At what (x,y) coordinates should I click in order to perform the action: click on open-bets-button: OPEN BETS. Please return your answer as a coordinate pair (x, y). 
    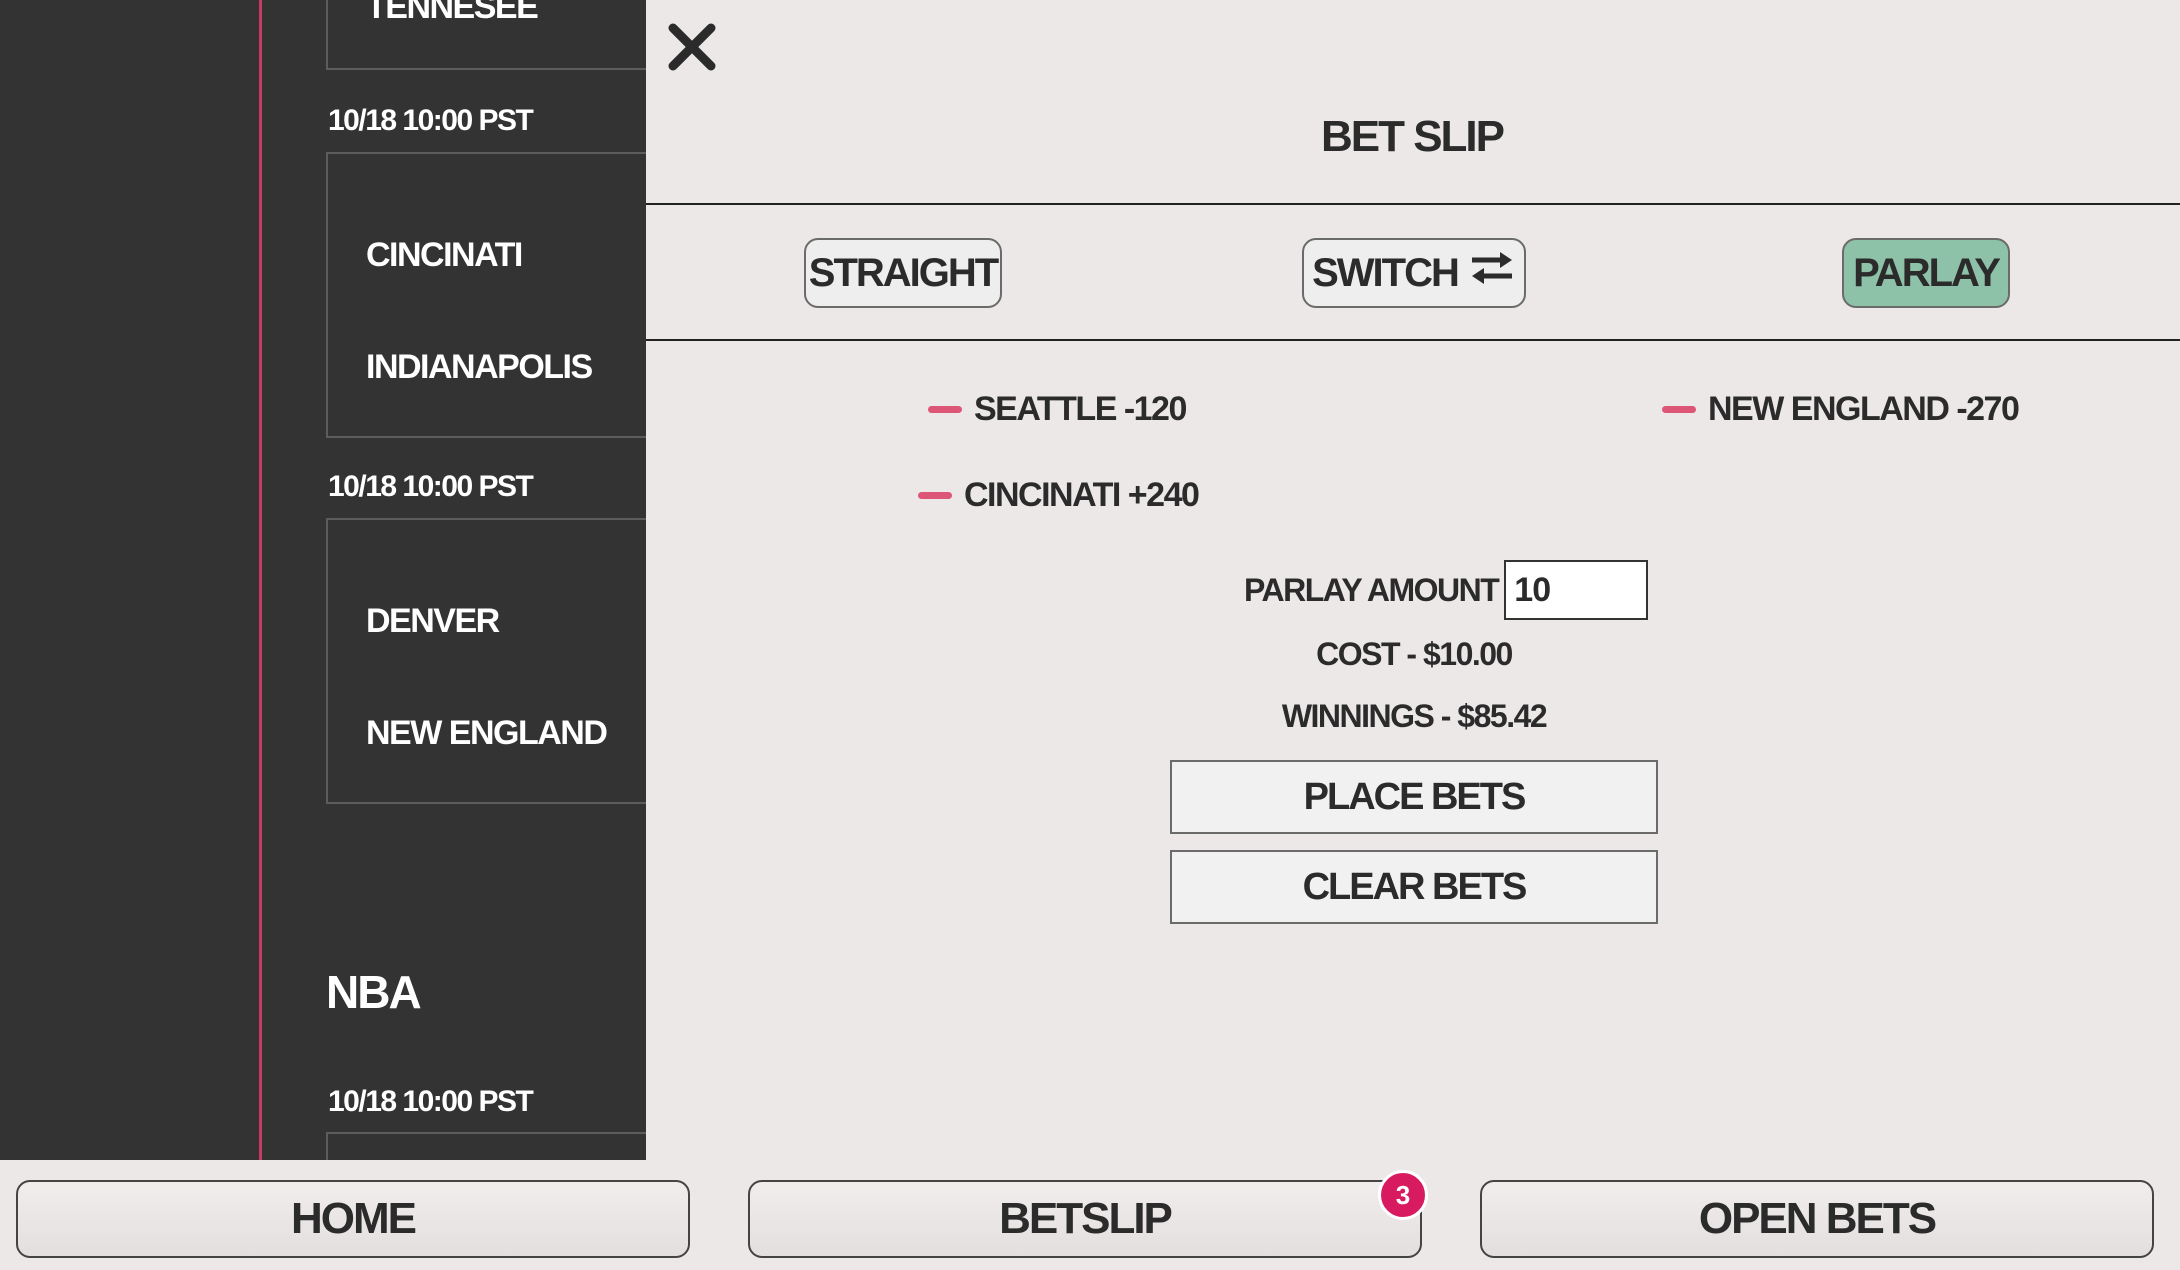
    Looking at the image, I should click on (1817, 1219).